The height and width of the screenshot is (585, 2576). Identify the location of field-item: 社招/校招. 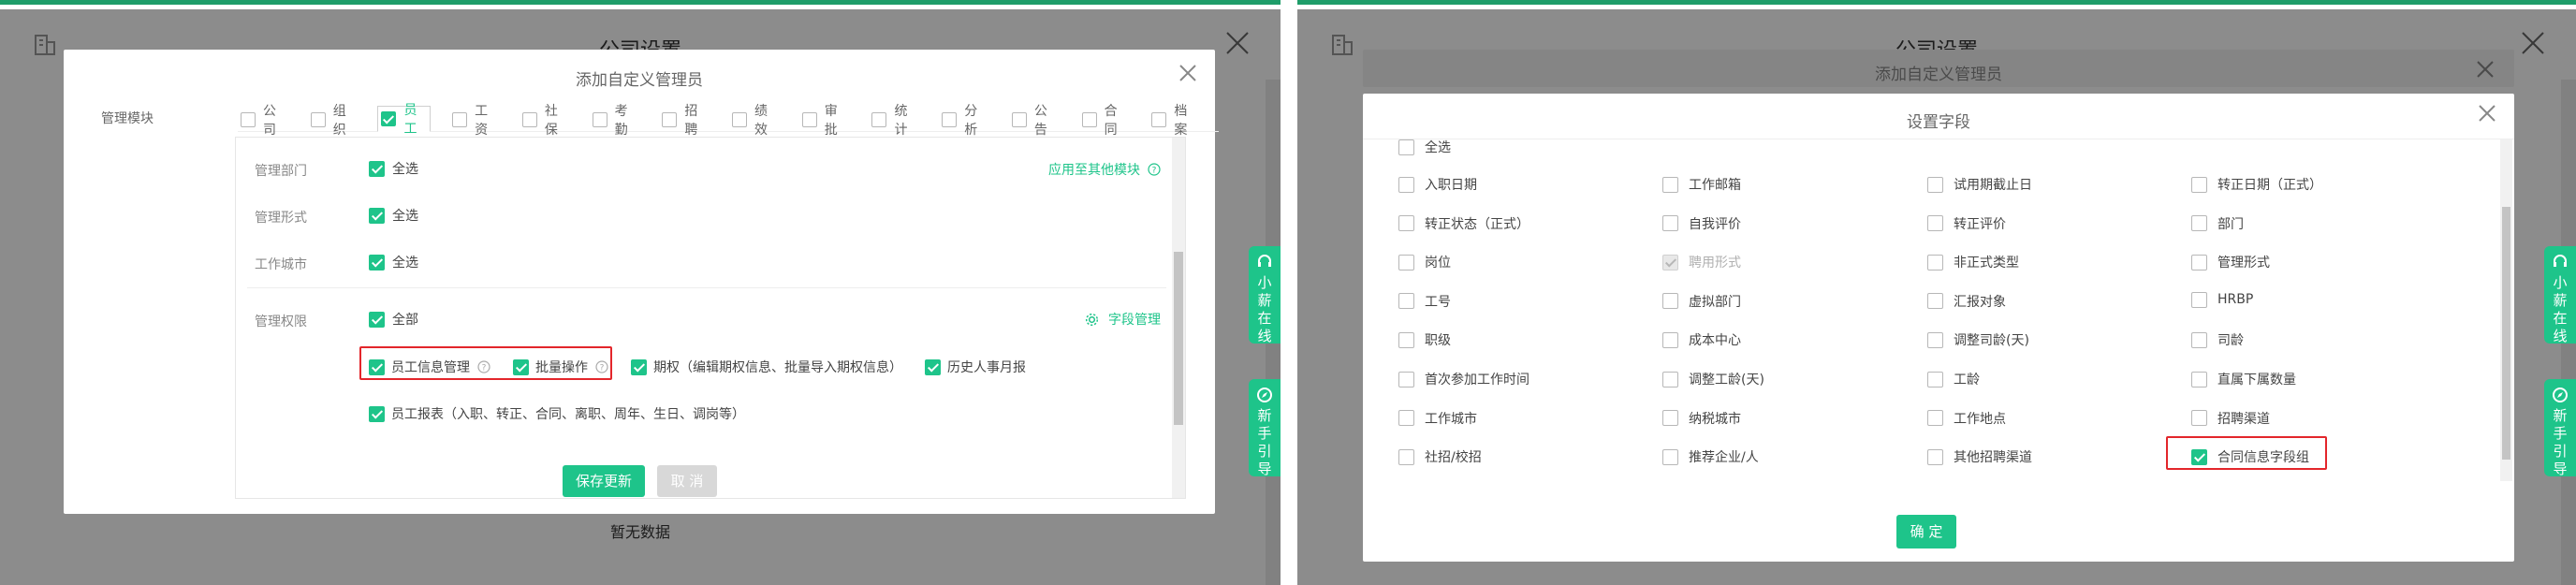
(1440, 457).